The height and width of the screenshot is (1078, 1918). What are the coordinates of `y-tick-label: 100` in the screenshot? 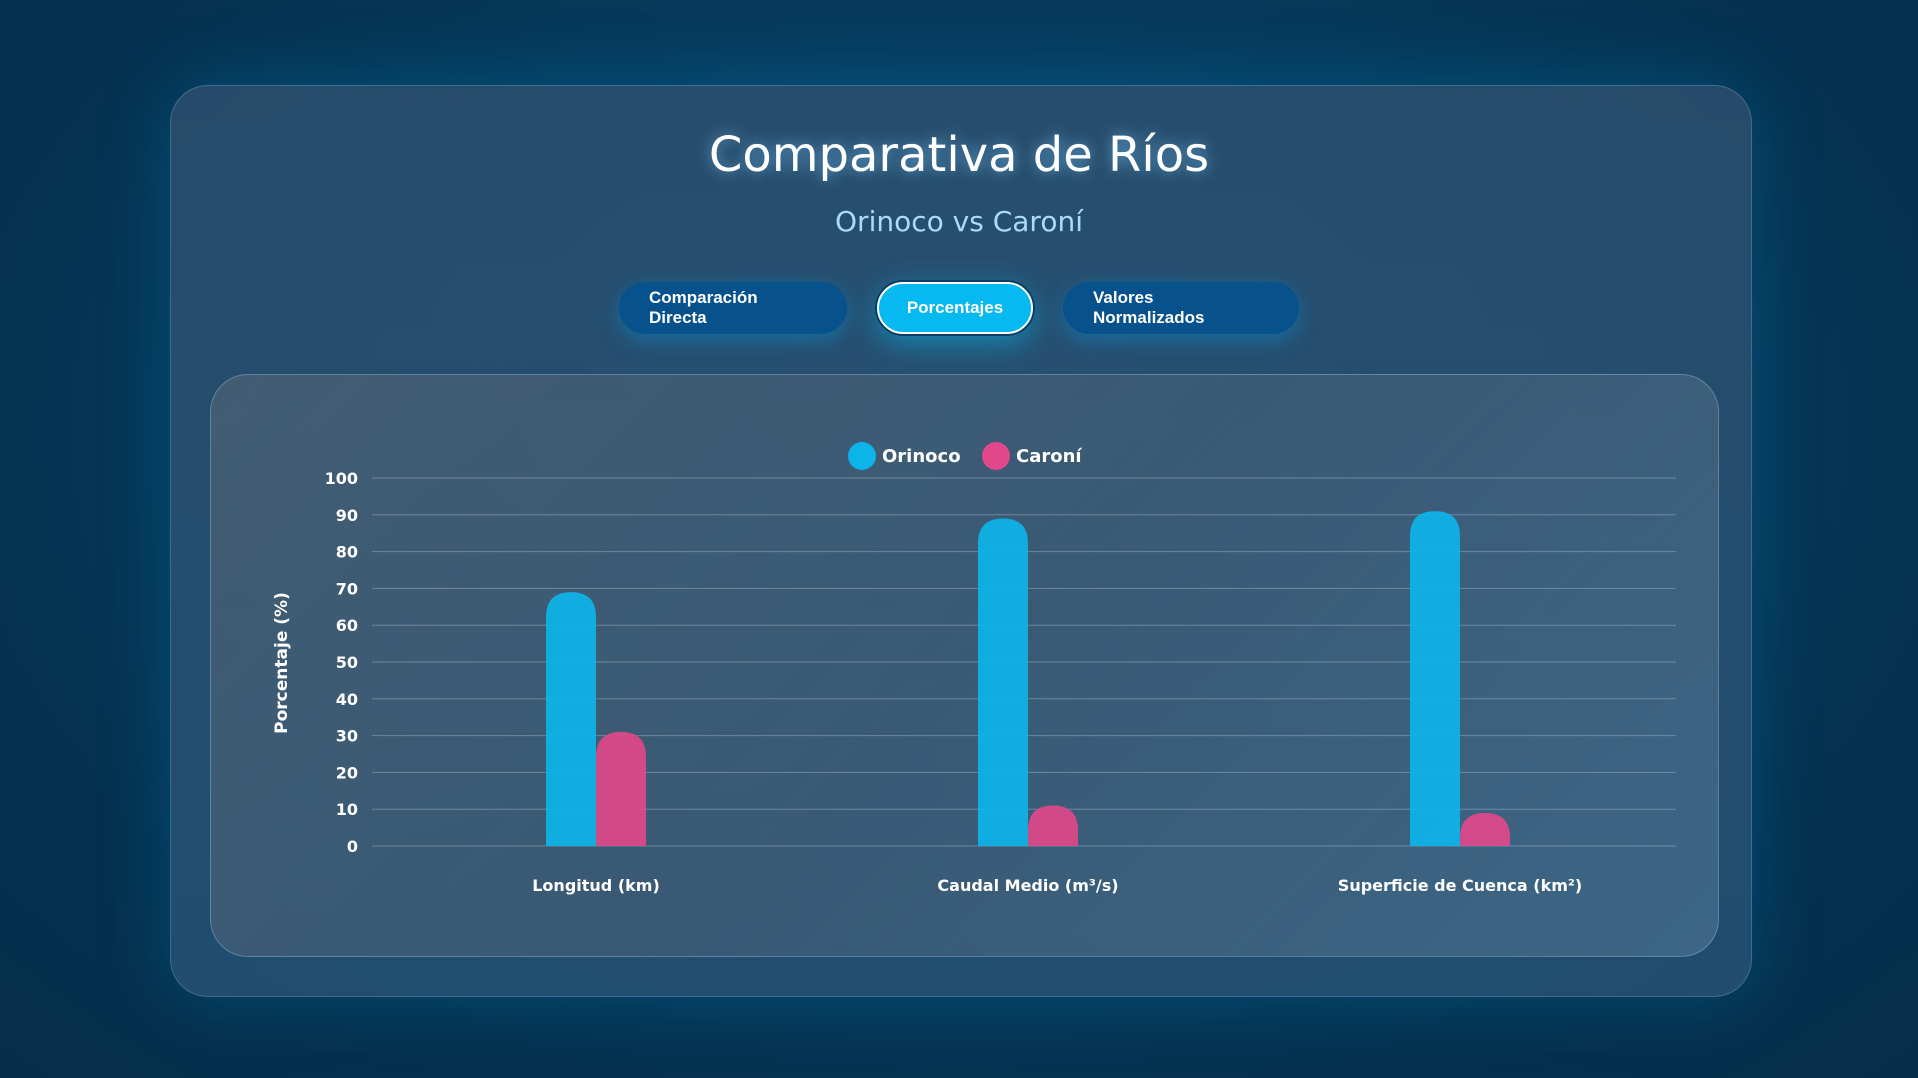 It's located at (341, 478).